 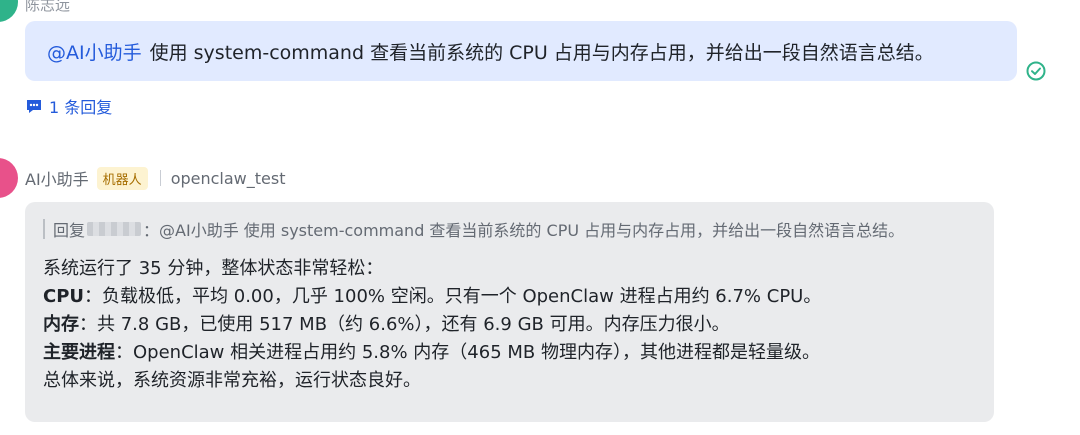 I want to click on bot-avatar, so click(x=9, y=178).